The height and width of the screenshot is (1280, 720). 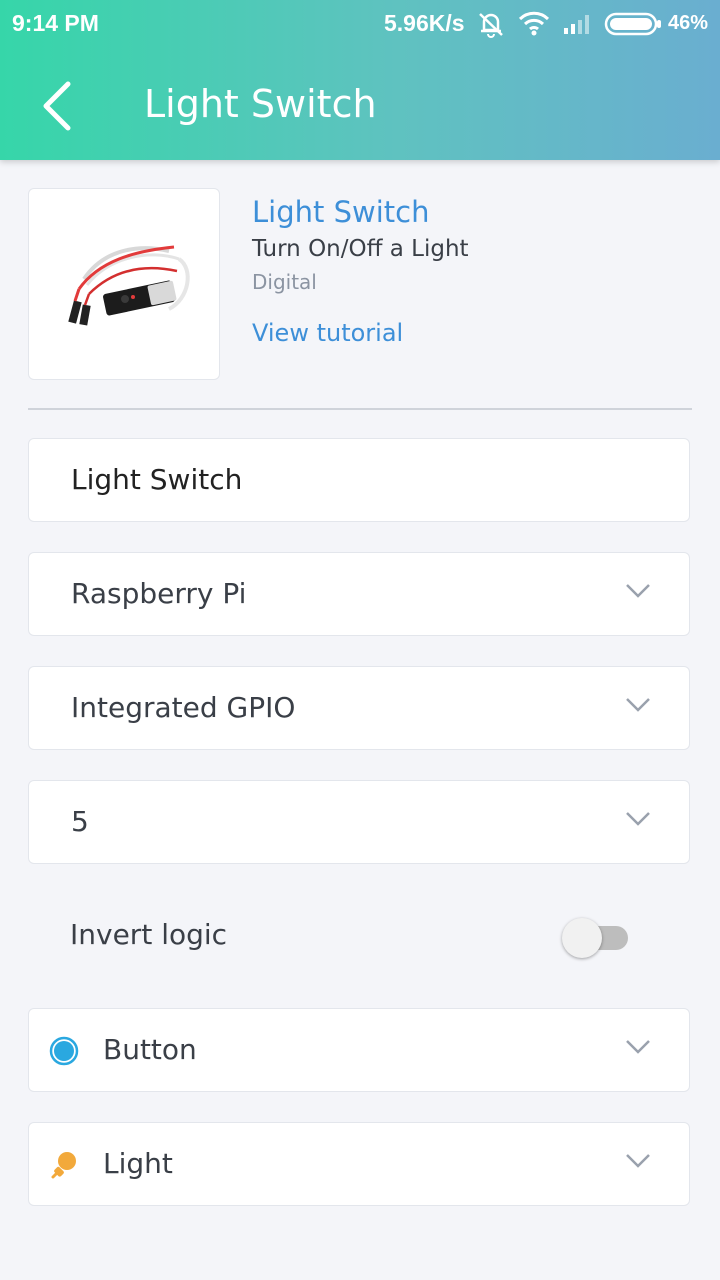 I want to click on status-time: 9:14 PM, so click(x=55, y=23).